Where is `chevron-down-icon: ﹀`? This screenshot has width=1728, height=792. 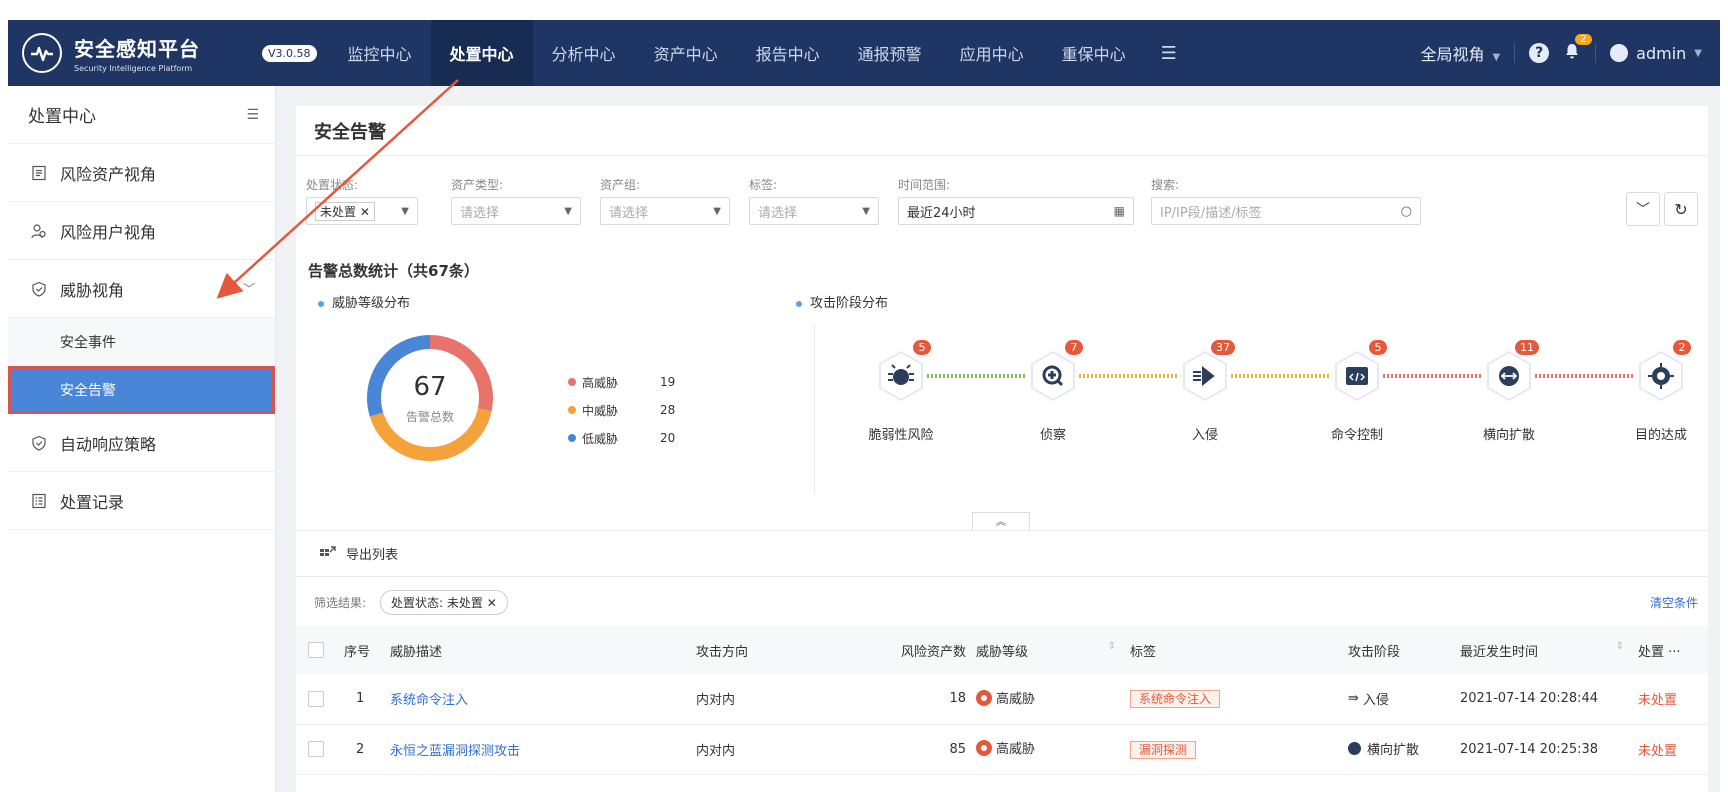
chevron-down-icon: ﹀ is located at coordinates (1643, 210).